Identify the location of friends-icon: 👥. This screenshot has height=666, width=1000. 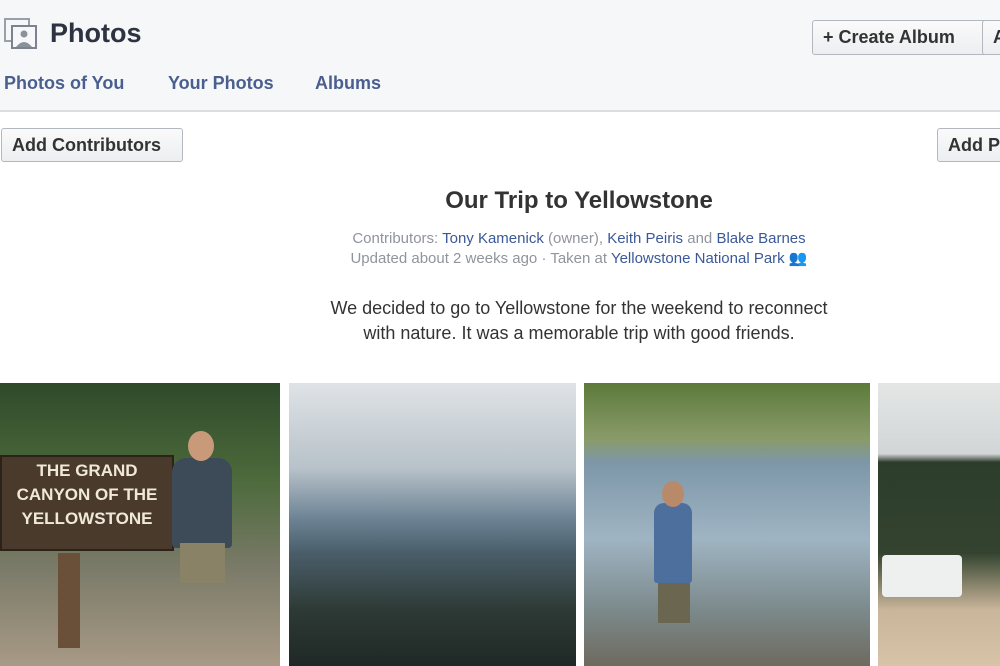
(798, 258).